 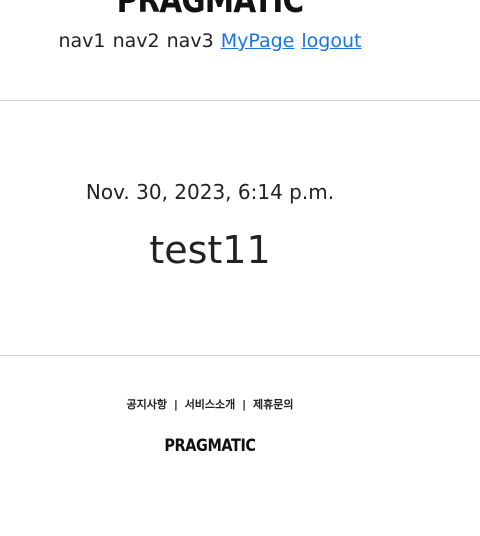 What do you see at coordinates (273, 404) in the screenshot?
I see `footer-link-partnership: 제휴문의` at bounding box center [273, 404].